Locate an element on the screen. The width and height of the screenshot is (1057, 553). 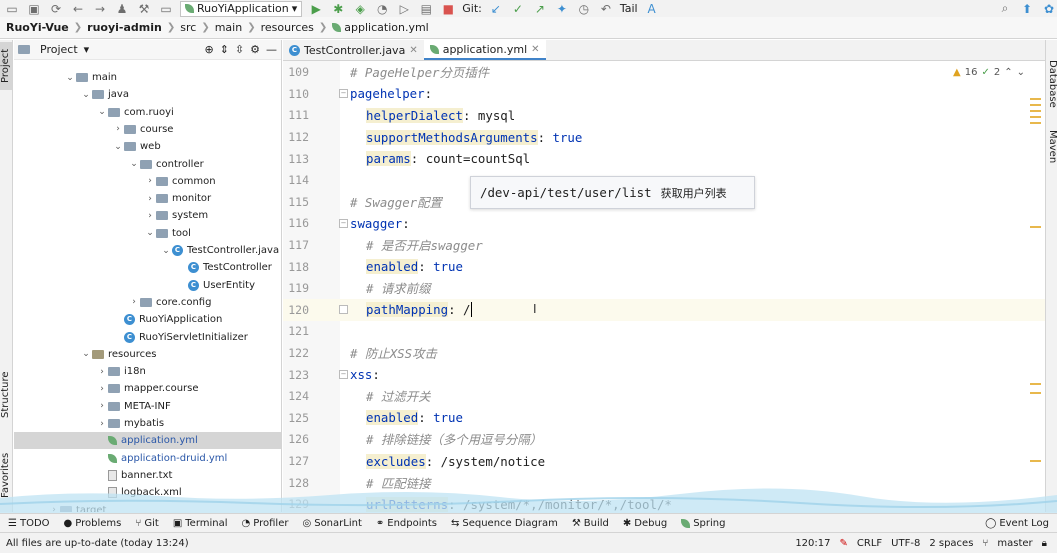
profiler-tool-button: ◔ Profiler is located at coordinates (265, 523).